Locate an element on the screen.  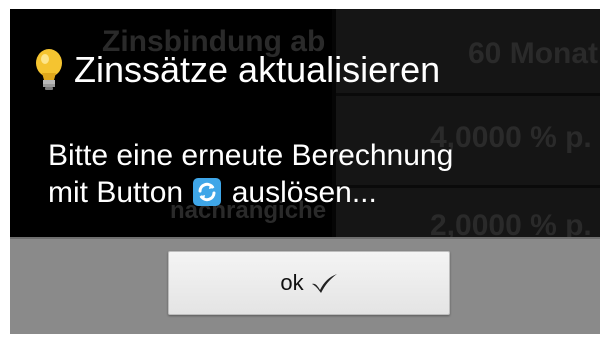
checkmark-icon is located at coordinates (324, 283).